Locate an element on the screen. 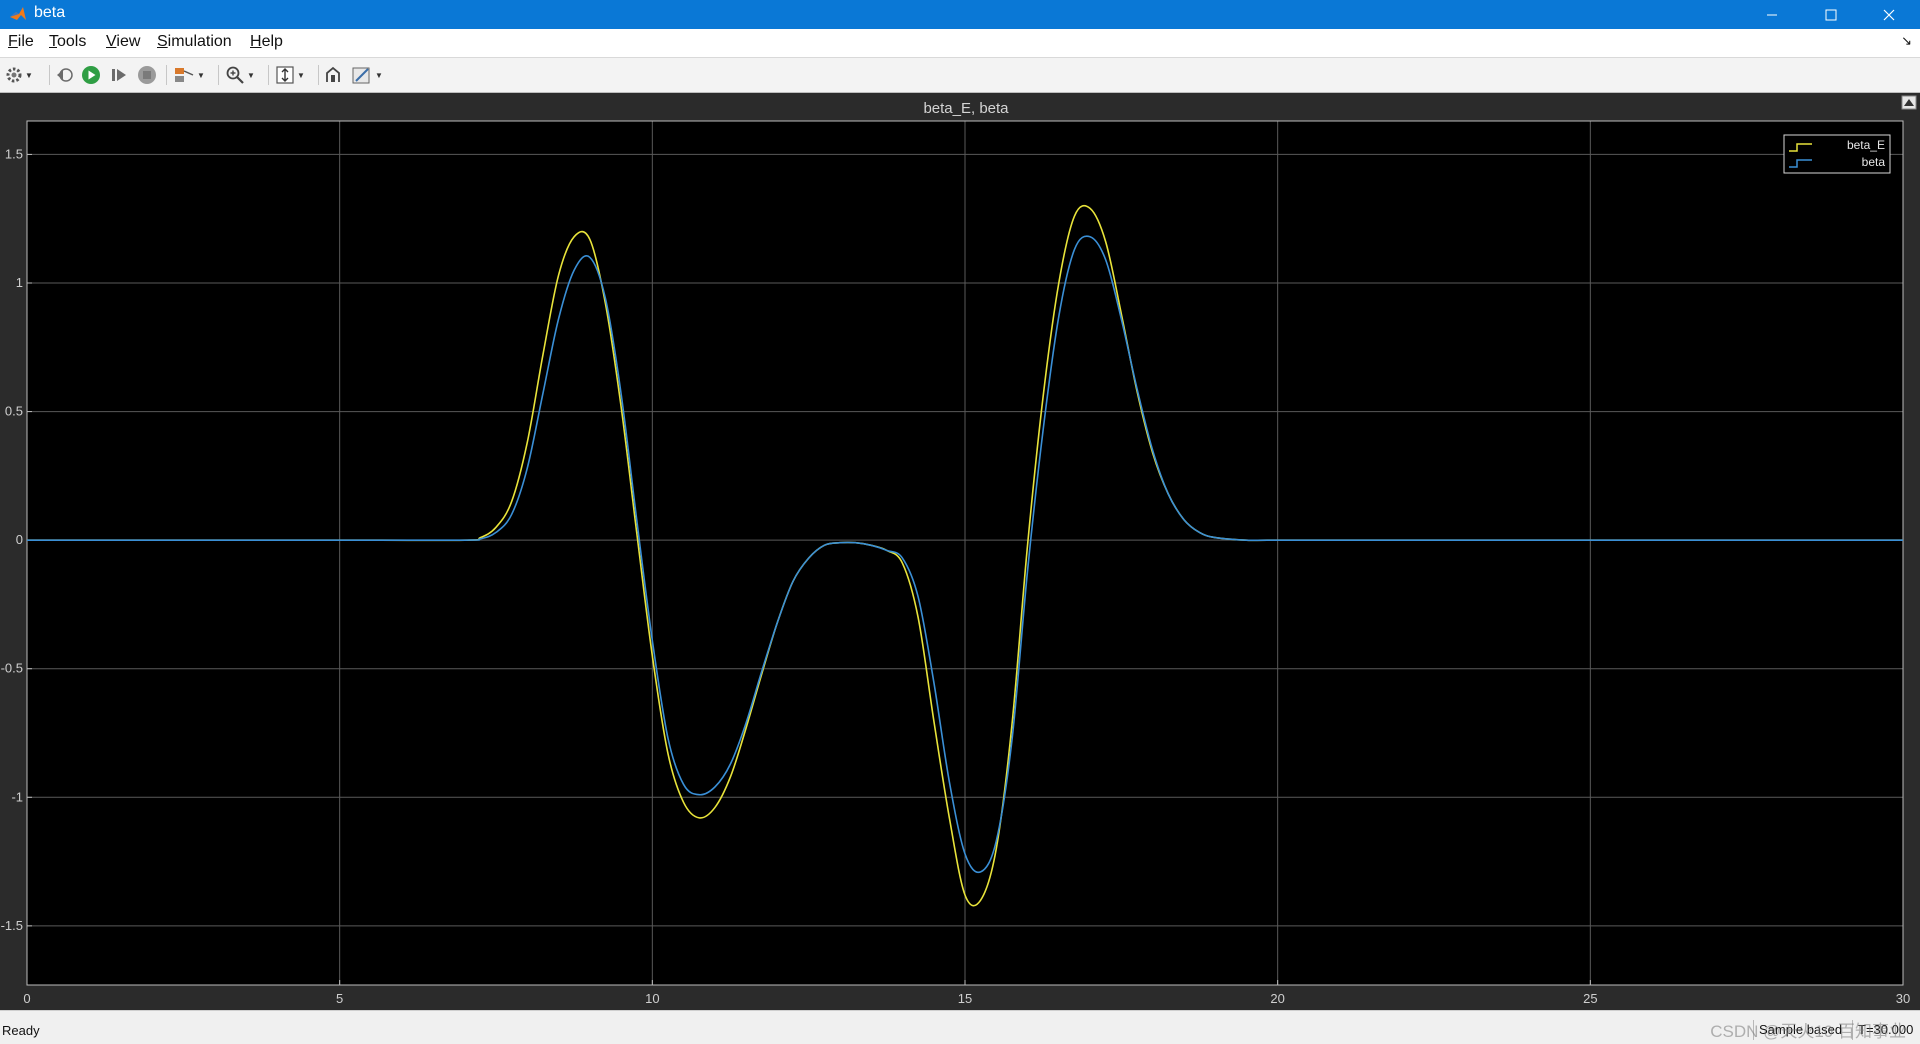 The image size is (1920, 1044). settings-gear-icon is located at coordinates (14, 75).